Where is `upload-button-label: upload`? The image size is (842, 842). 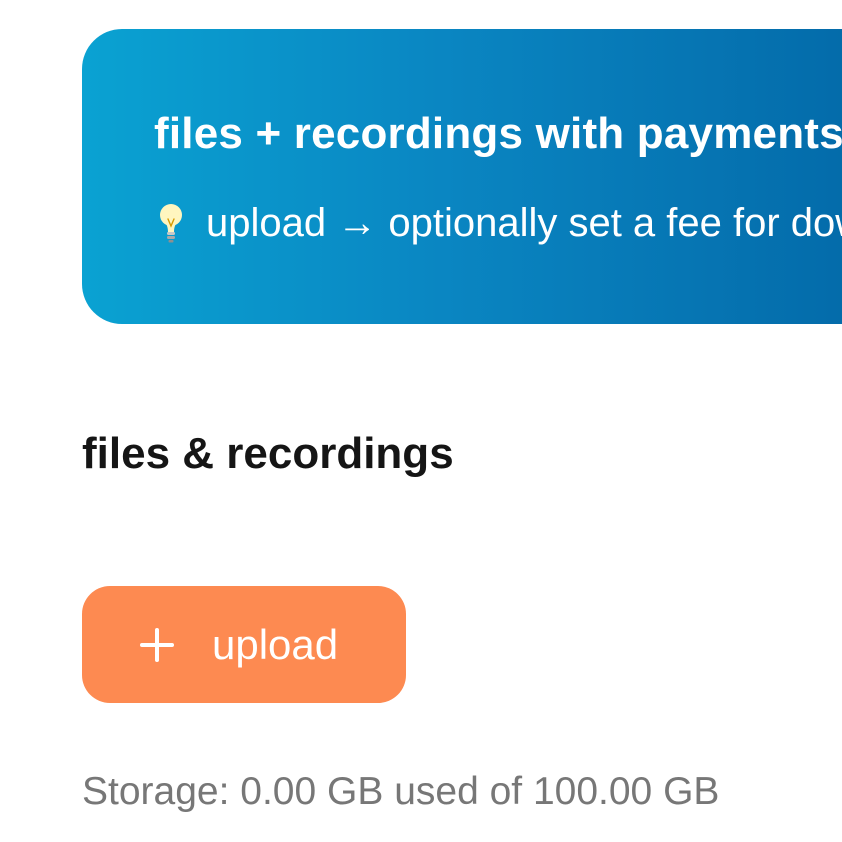 upload-button-label: upload is located at coordinates (275, 644).